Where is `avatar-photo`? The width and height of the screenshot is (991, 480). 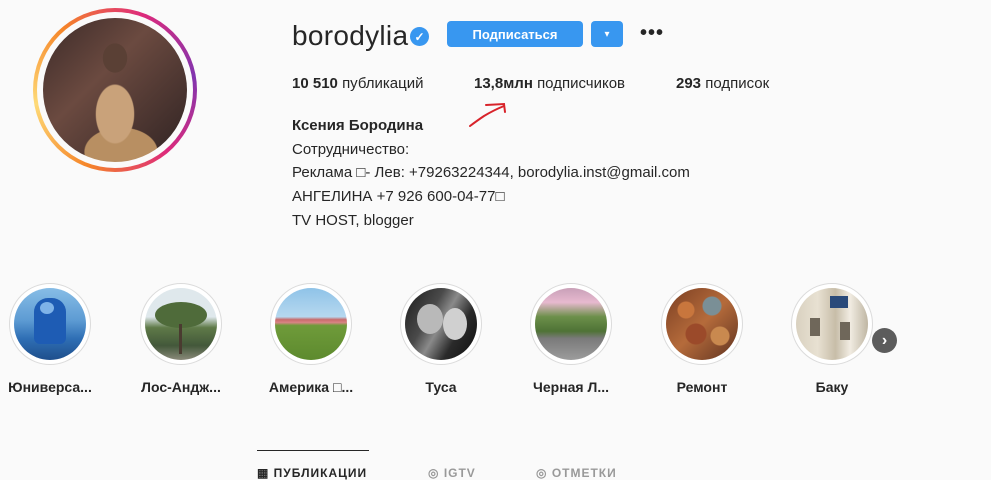 avatar-photo is located at coordinates (115, 90).